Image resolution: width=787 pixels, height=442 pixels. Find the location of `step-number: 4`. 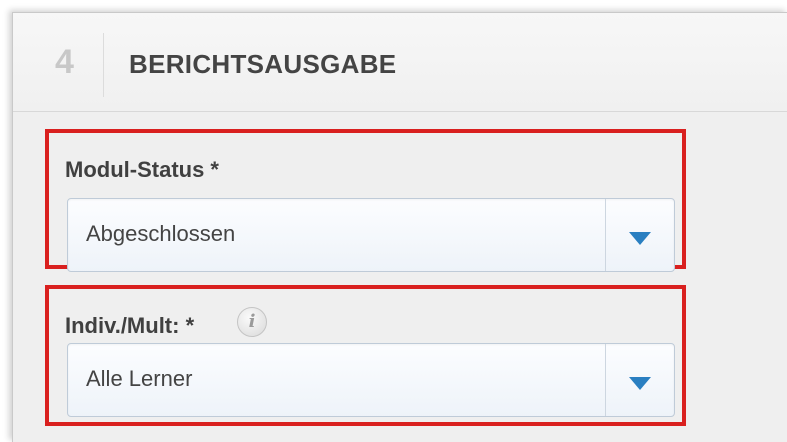

step-number: 4 is located at coordinates (64, 62).